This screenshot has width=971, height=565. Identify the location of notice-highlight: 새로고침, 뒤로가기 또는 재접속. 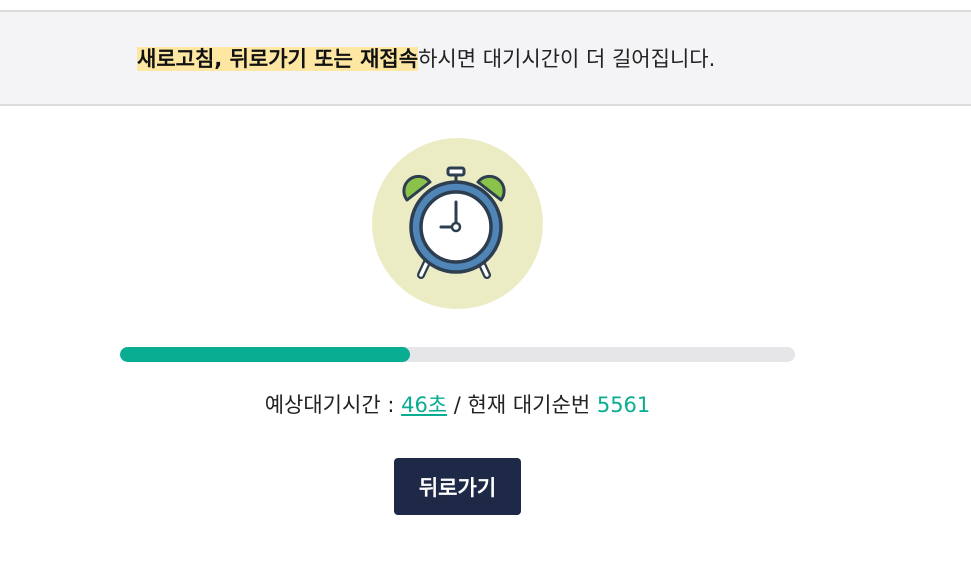
(278, 59).